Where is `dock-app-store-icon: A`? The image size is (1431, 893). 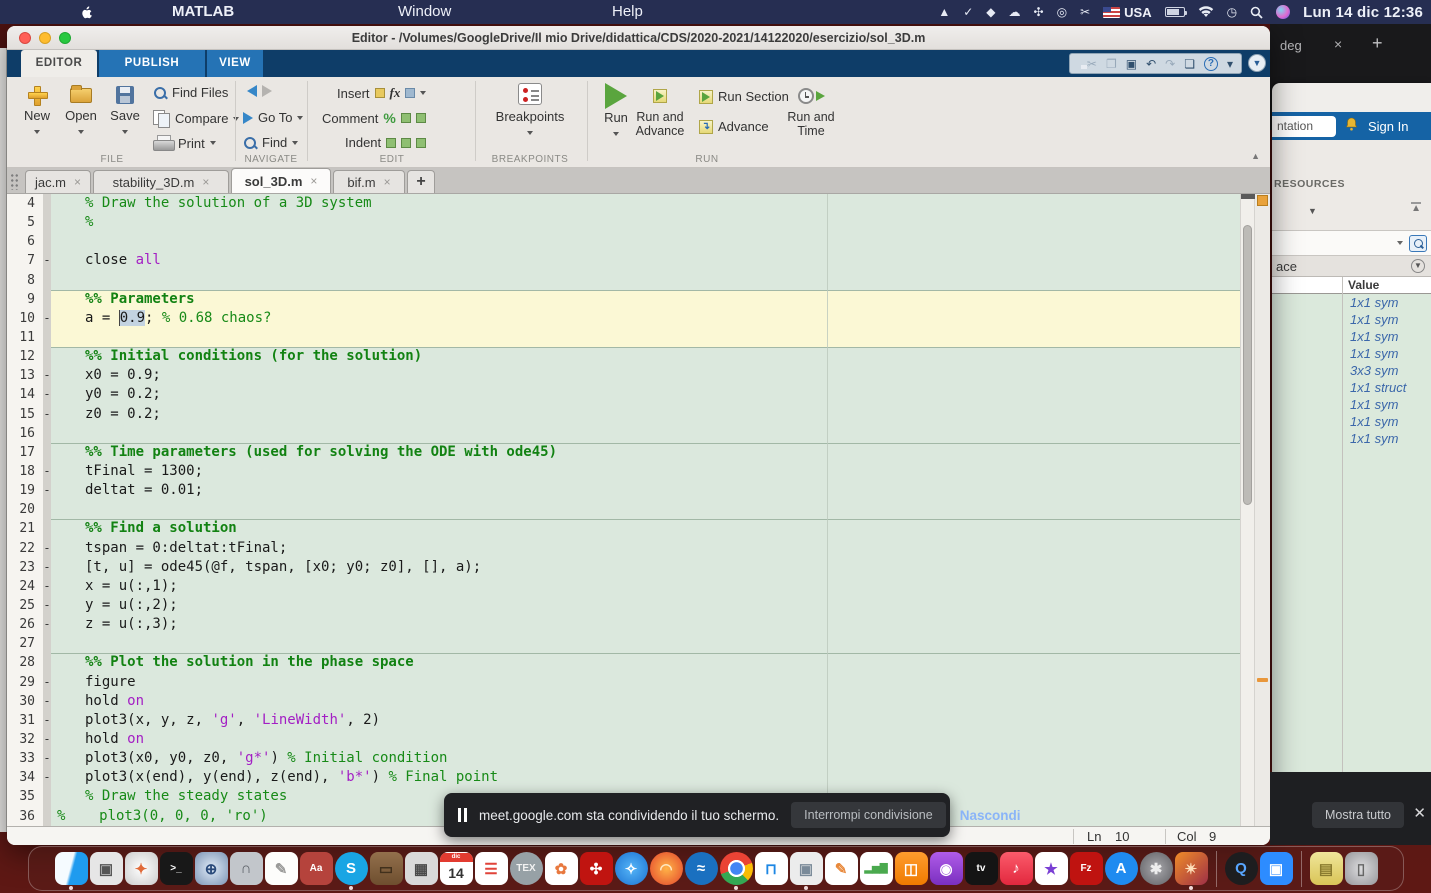 dock-app-store-icon: A is located at coordinates (1121, 868).